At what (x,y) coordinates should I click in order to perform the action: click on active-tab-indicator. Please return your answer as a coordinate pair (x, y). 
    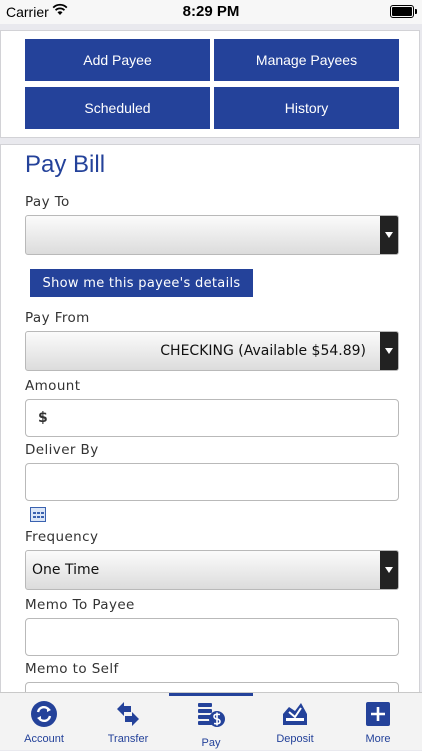
    Looking at the image, I should click on (211, 694).